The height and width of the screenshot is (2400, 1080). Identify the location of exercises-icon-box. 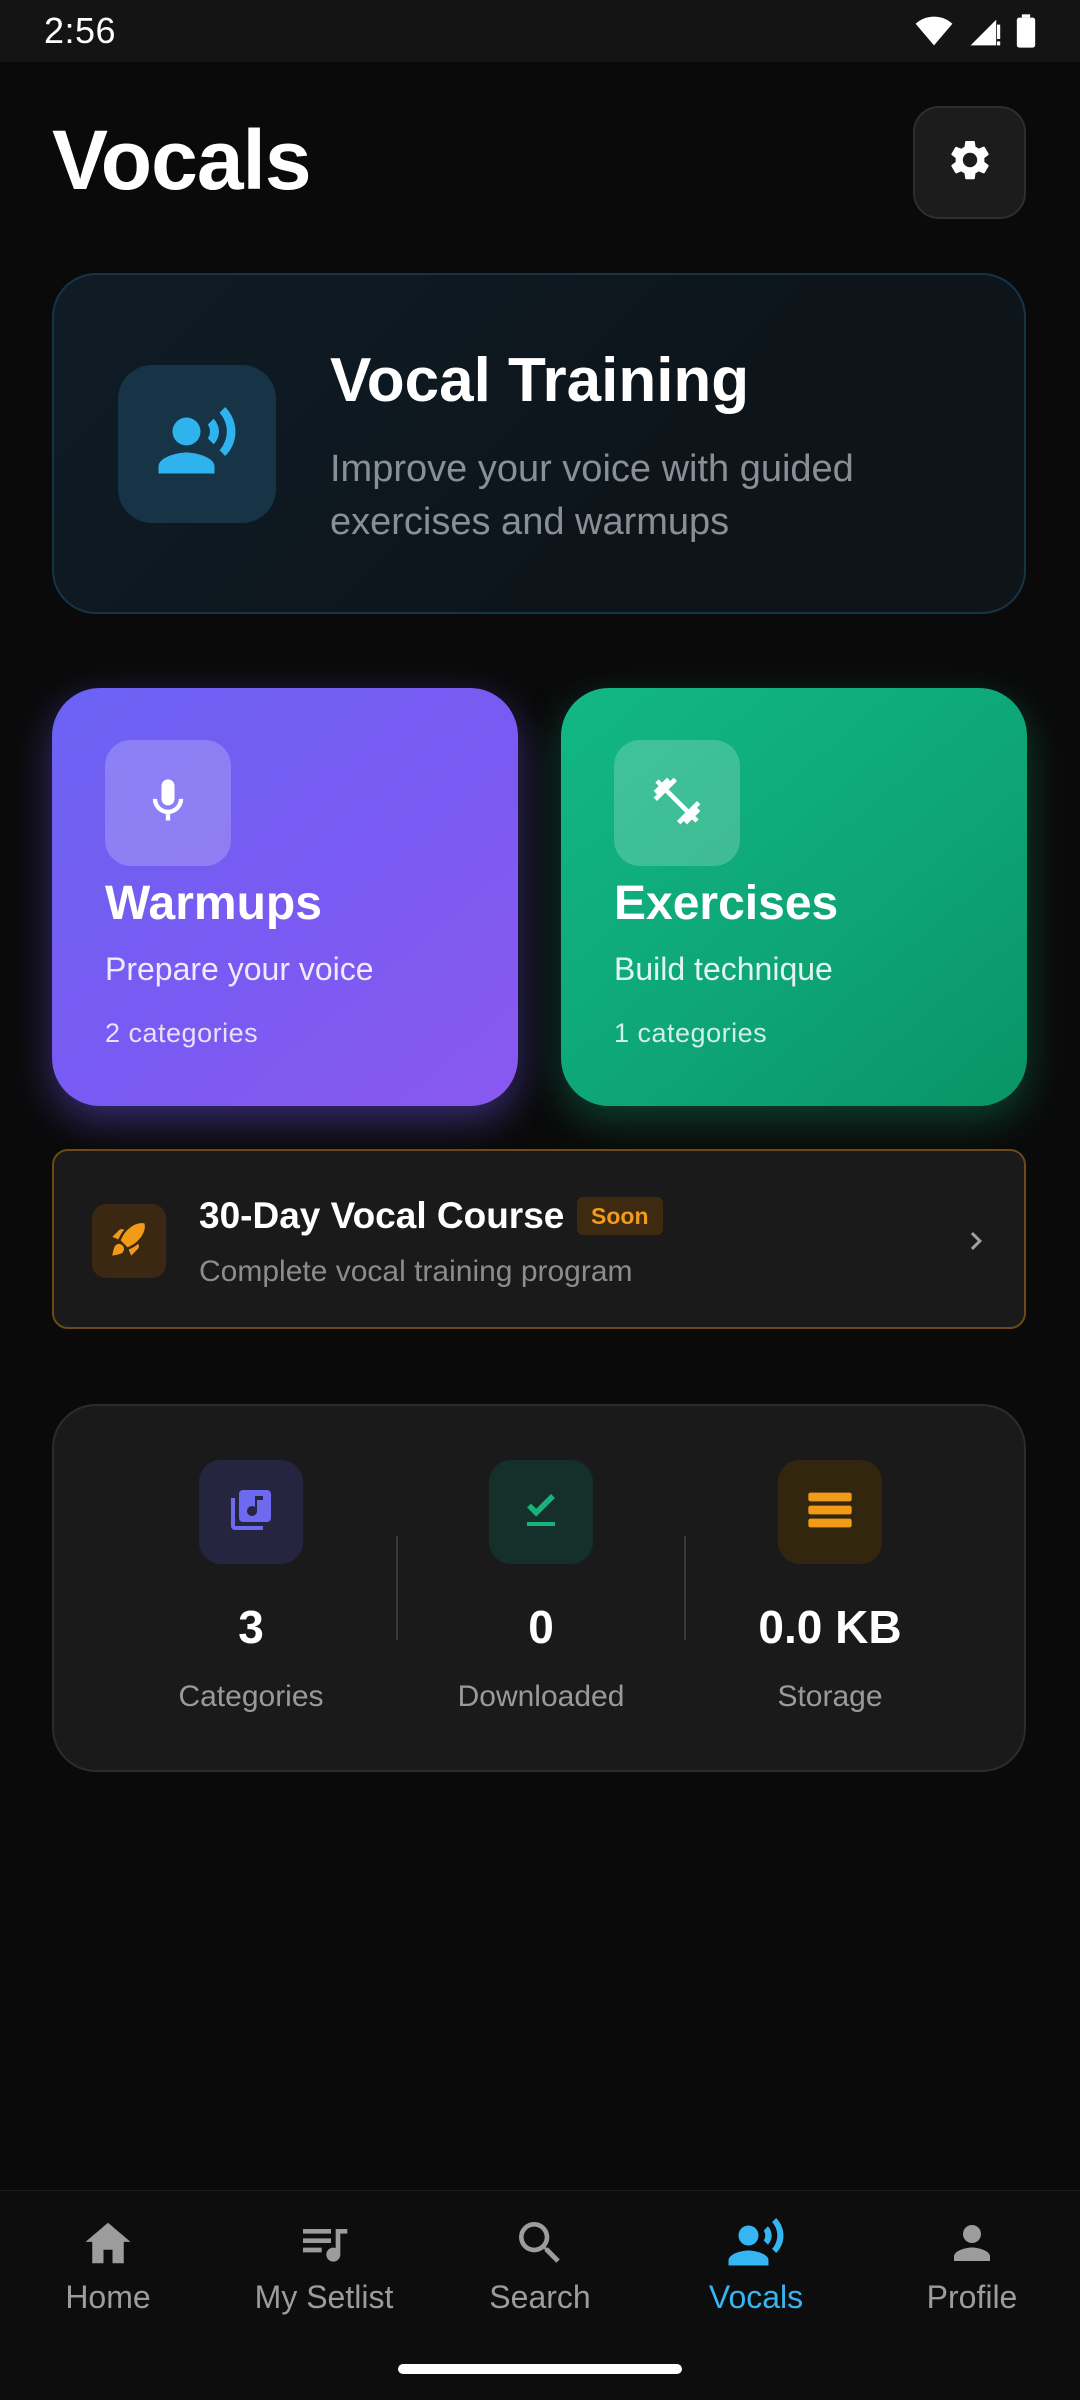
(677, 803).